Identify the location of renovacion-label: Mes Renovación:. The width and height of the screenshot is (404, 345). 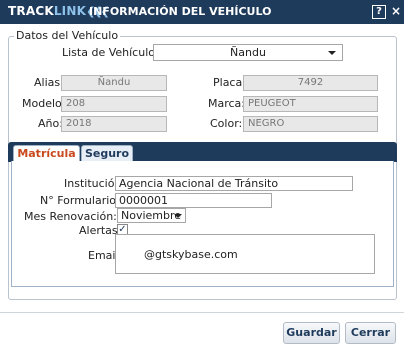
(70, 216).